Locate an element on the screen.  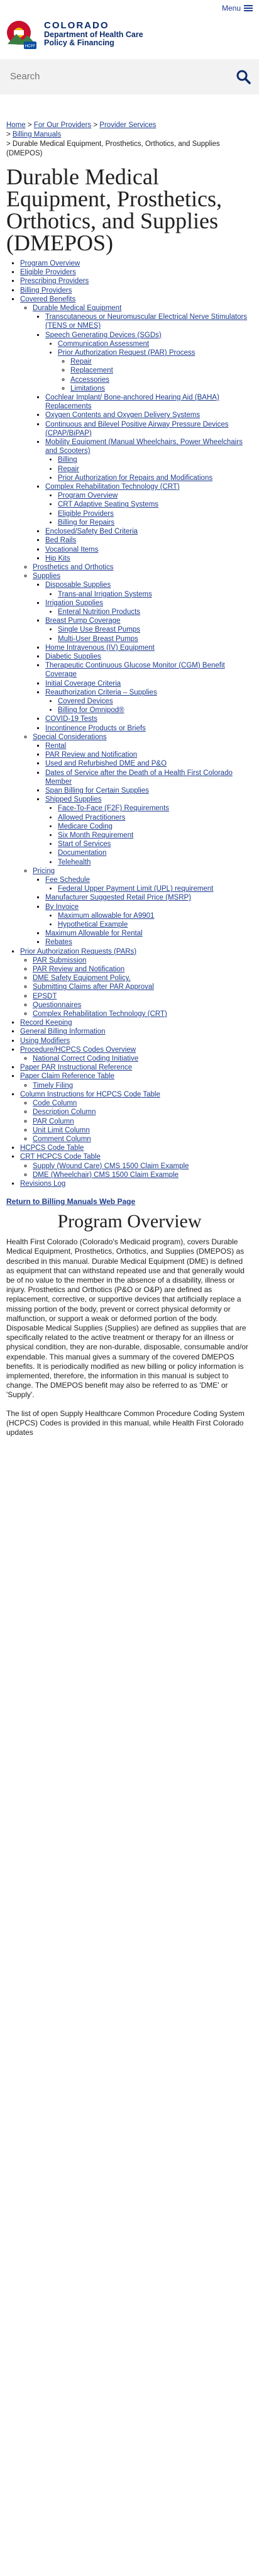
toc-link: Record Keeping is located at coordinates (46, 1023).